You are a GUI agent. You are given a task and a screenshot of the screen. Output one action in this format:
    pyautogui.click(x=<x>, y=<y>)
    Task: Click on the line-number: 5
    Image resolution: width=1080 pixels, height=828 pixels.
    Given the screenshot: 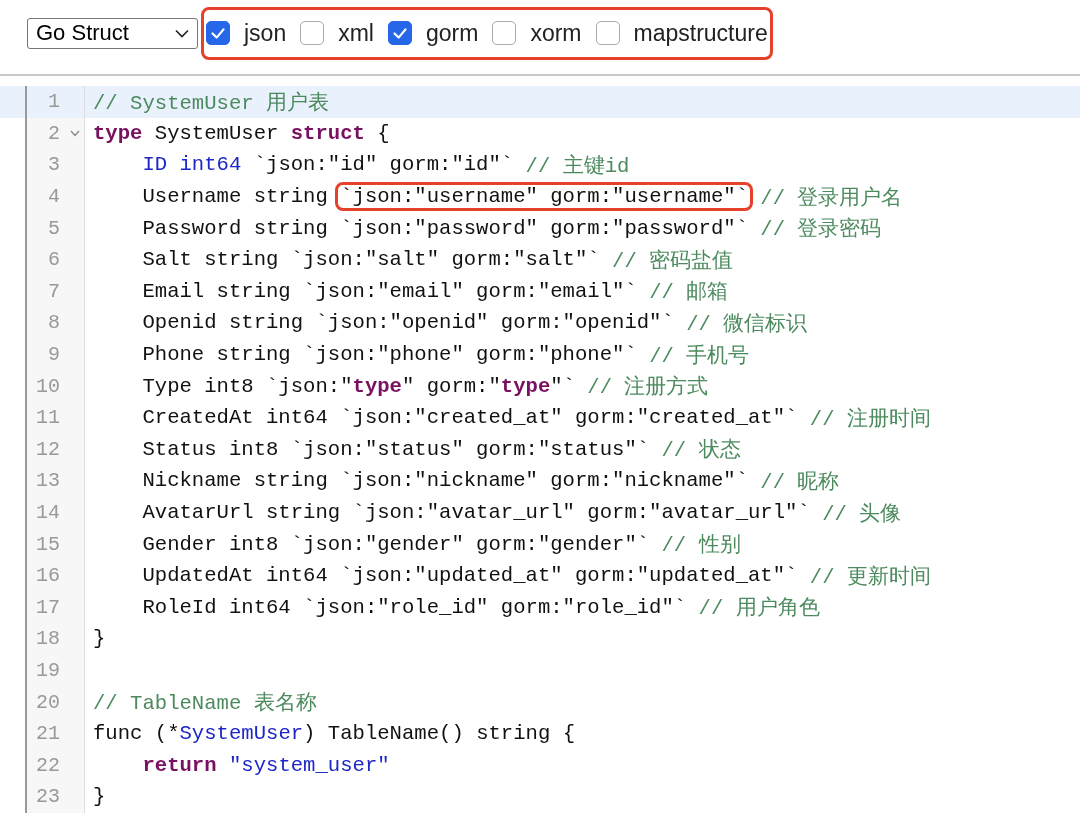 What is the action you would take?
    pyautogui.click(x=54, y=228)
    